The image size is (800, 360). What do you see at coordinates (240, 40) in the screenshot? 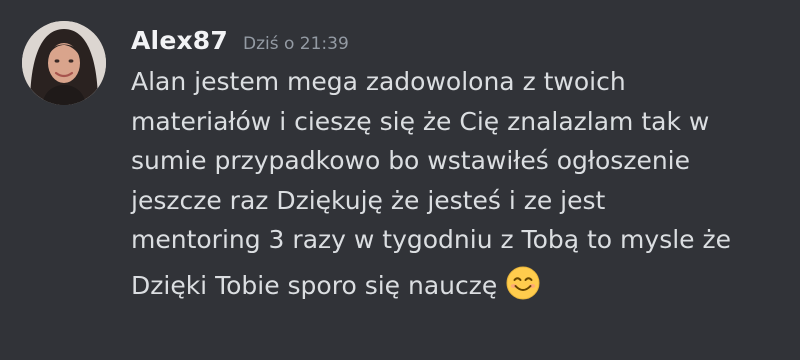
I see `message-header: Alex87 Dziś o 21:39` at bounding box center [240, 40].